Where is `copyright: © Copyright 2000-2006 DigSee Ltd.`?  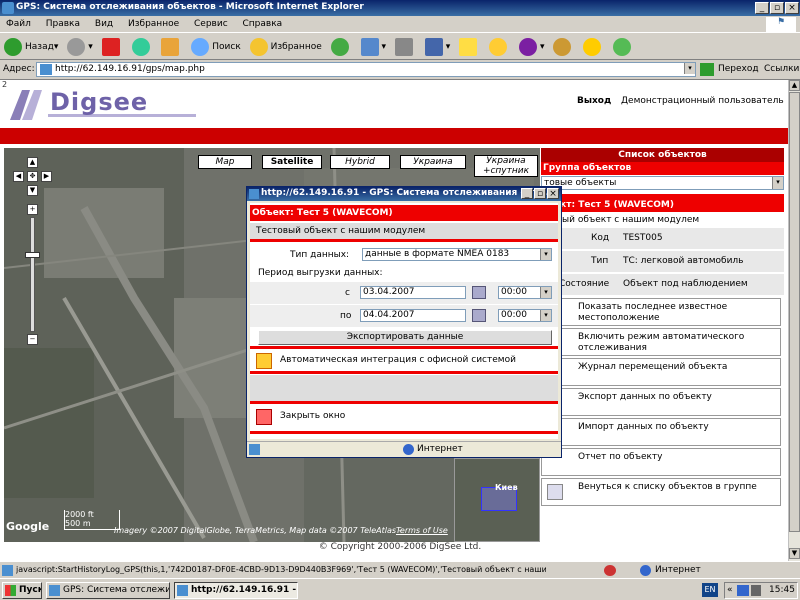 copyright: © Copyright 2000-2006 DigSee Ltd. is located at coordinates (400, 547).